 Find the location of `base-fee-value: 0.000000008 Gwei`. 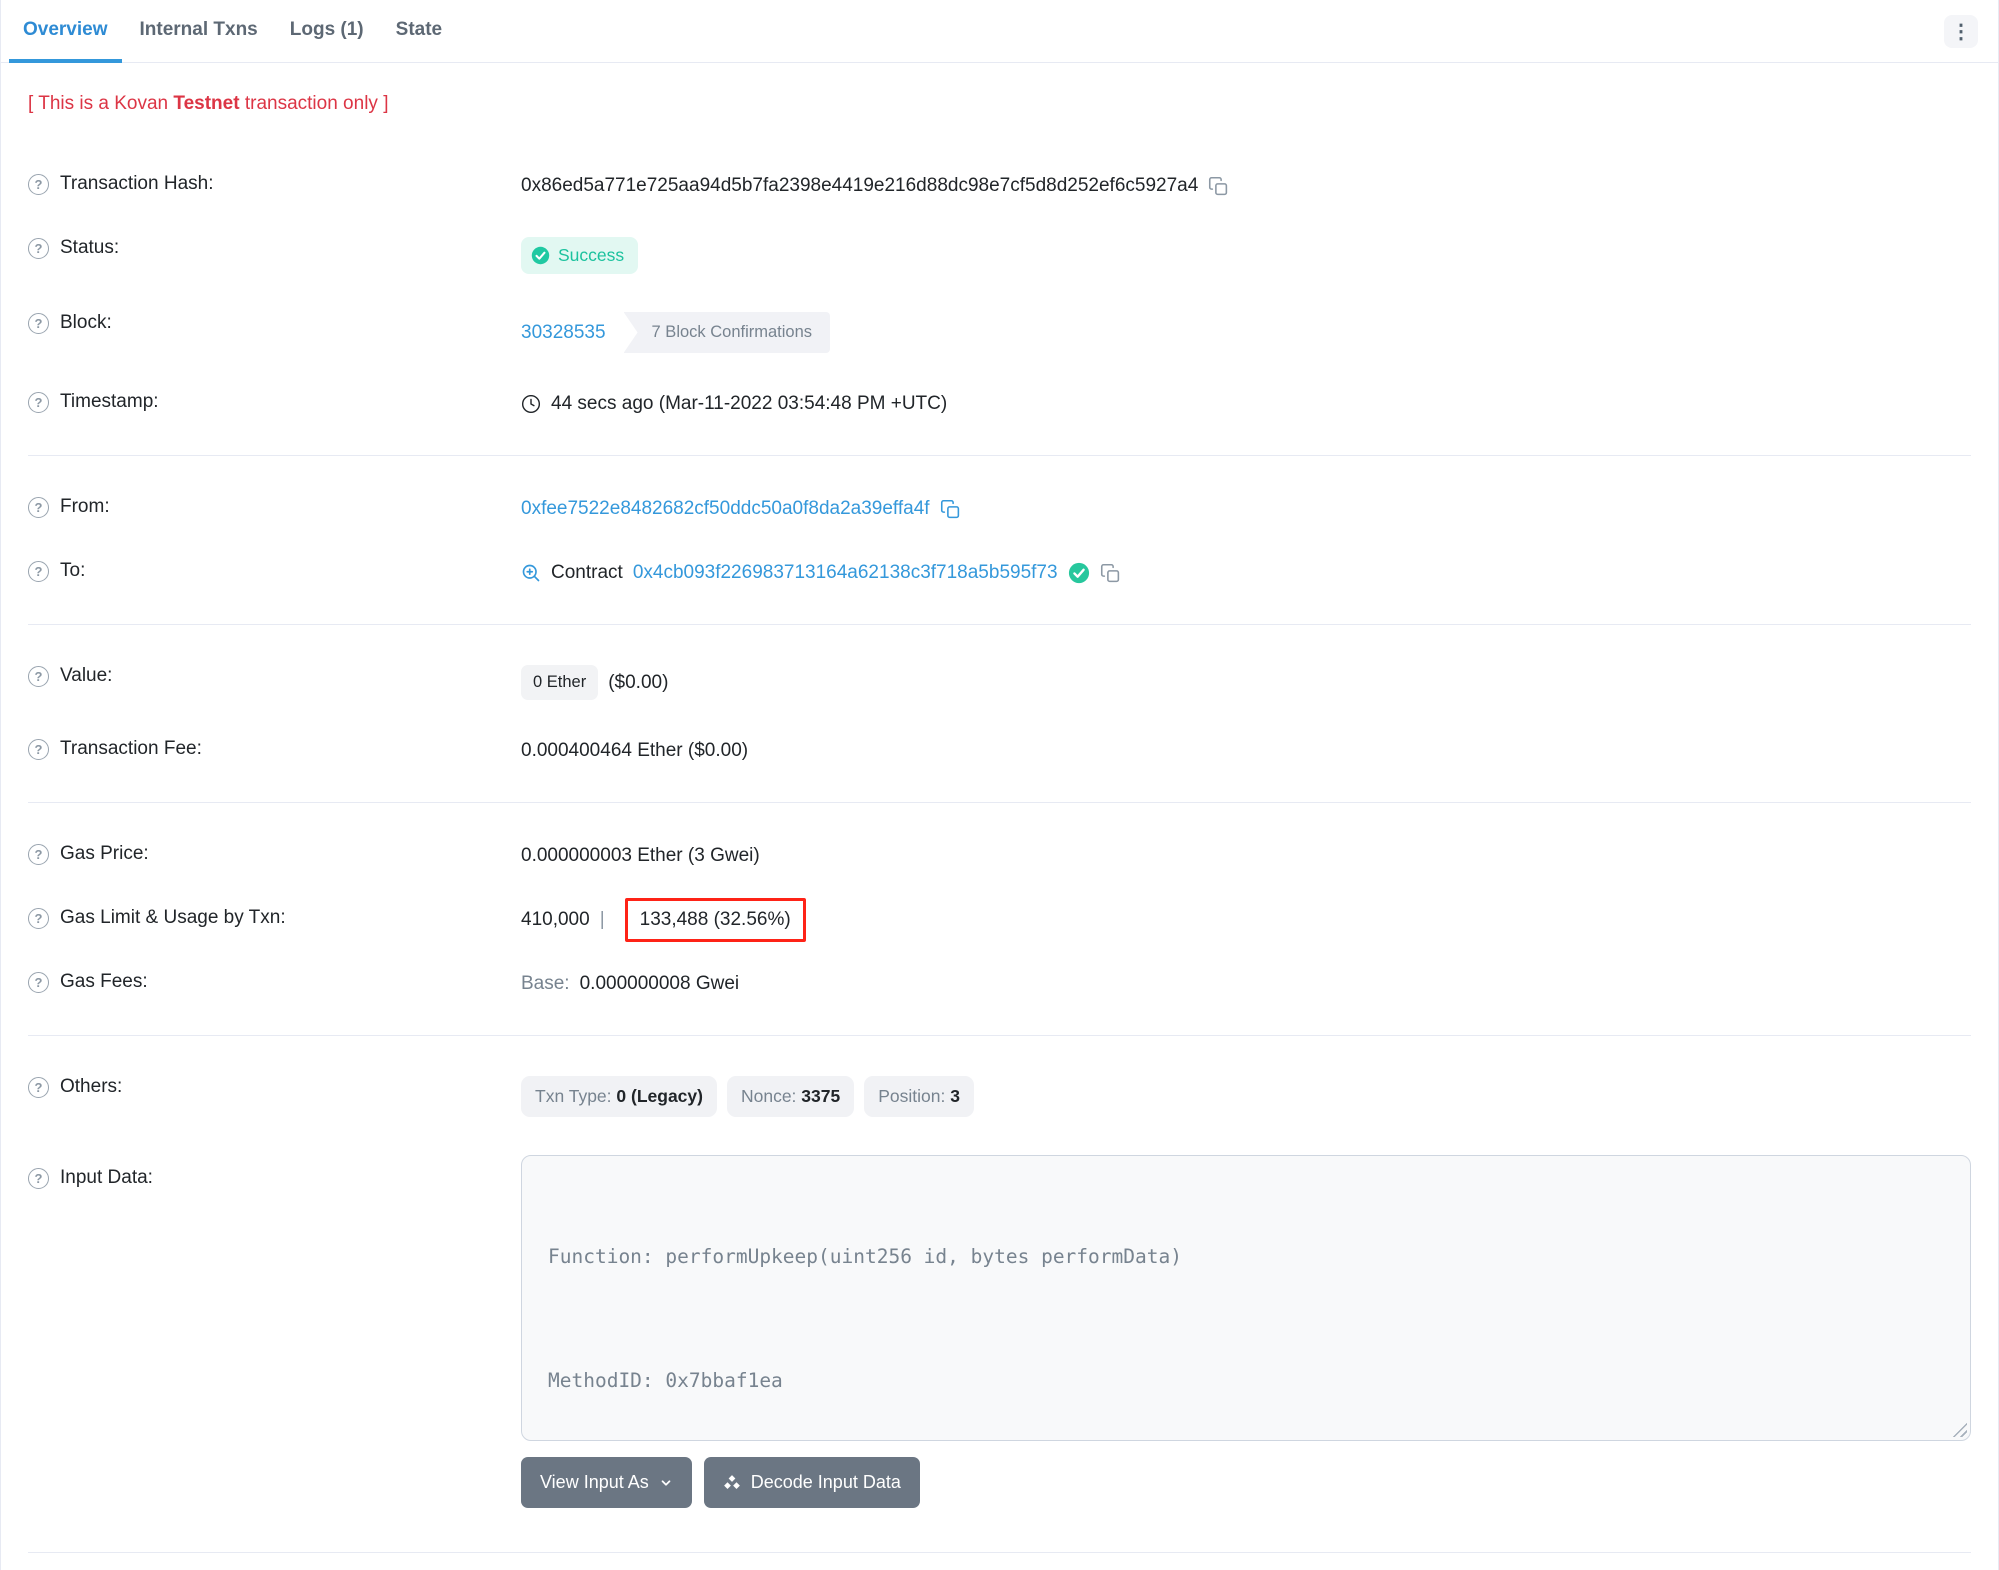

base-fee-value: 0.000000008 Gwei is located at coordinates (659, 983).